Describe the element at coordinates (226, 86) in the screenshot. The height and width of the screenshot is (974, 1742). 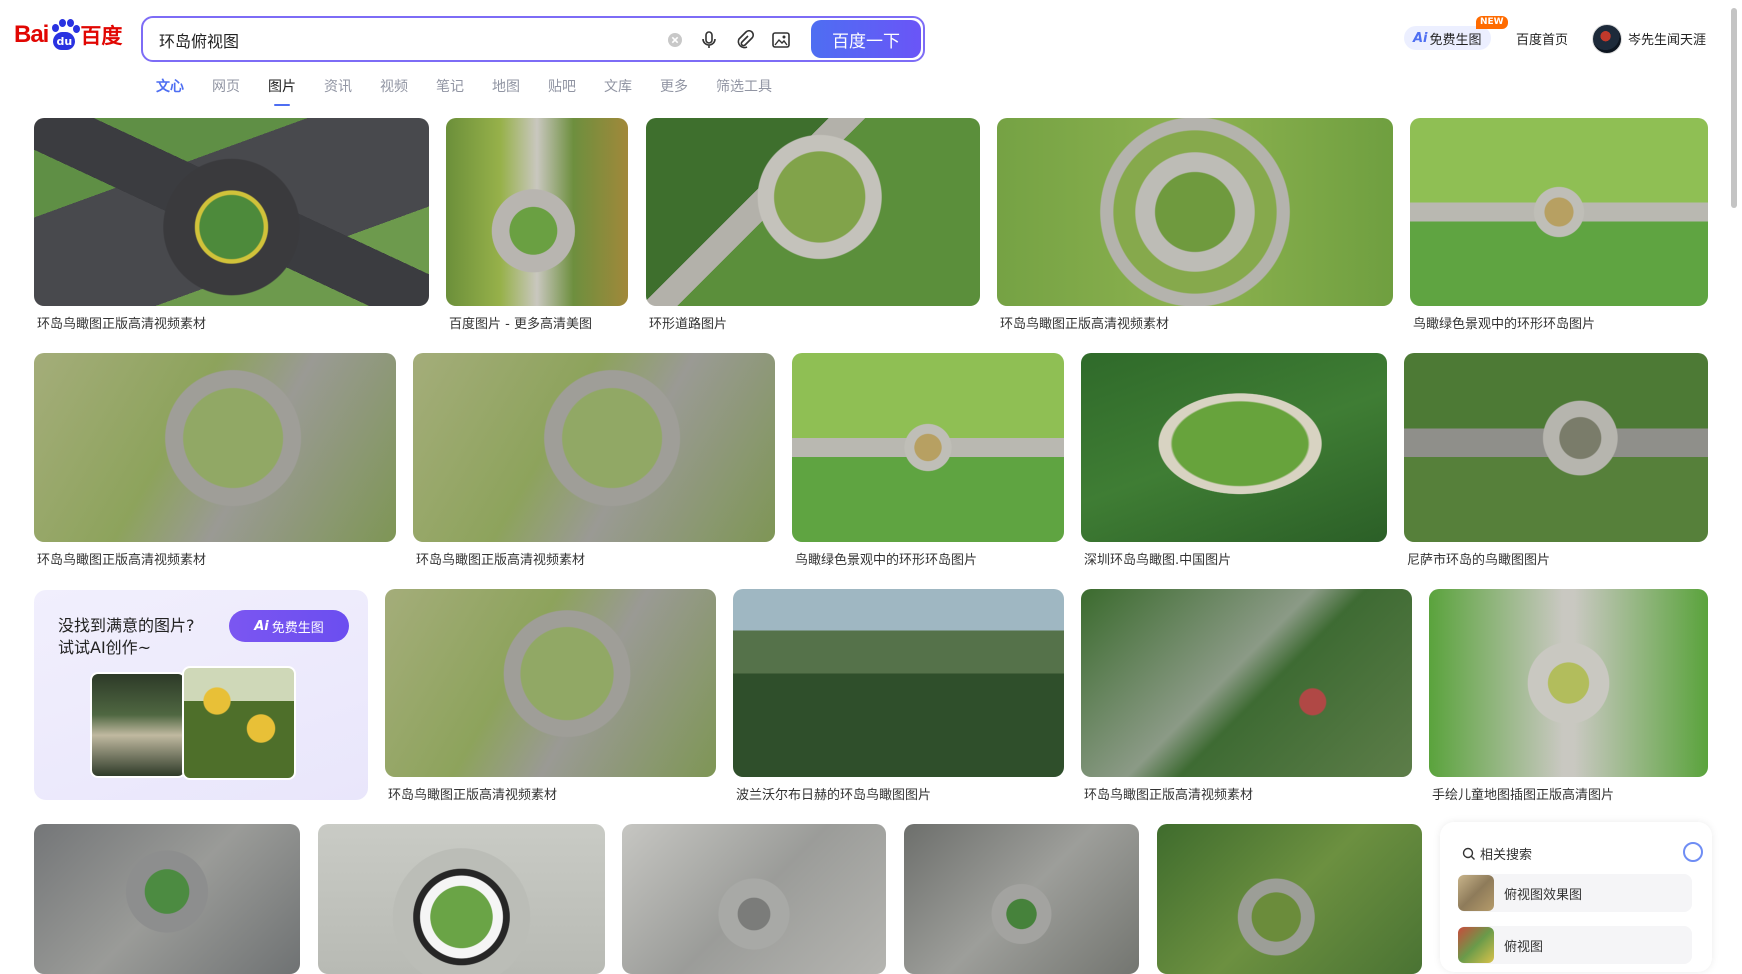
I see `tab-web: 网页` at that location.